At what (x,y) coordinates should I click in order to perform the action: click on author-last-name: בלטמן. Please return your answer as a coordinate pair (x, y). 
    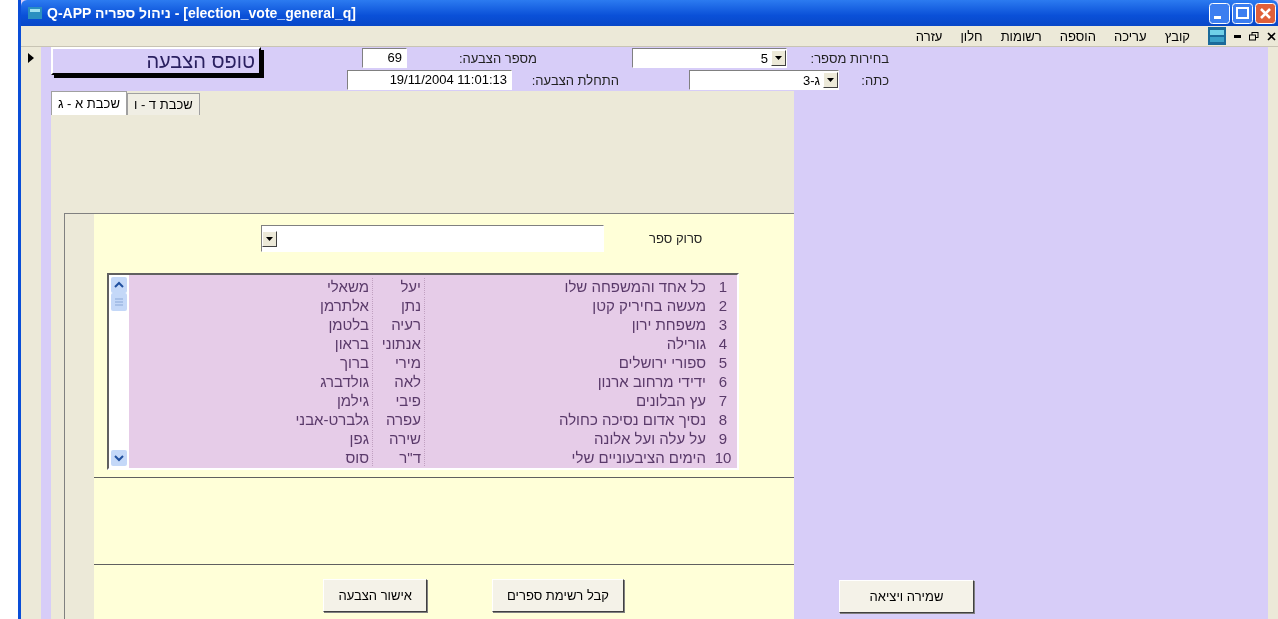
    Looking at the image, I should click on (348, 324).